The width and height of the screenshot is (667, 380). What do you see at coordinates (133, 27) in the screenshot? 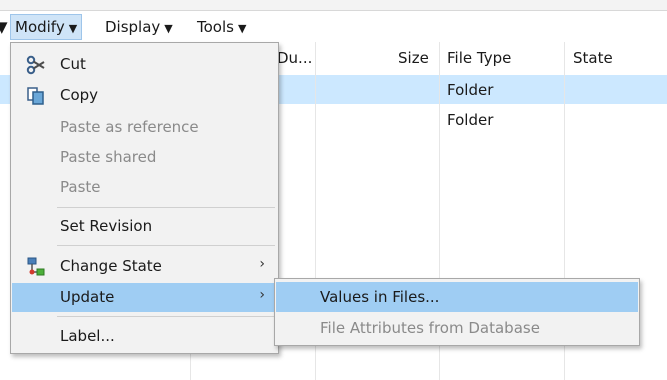
I see `menu-display-label: Display` at bounding box center [133, 27].